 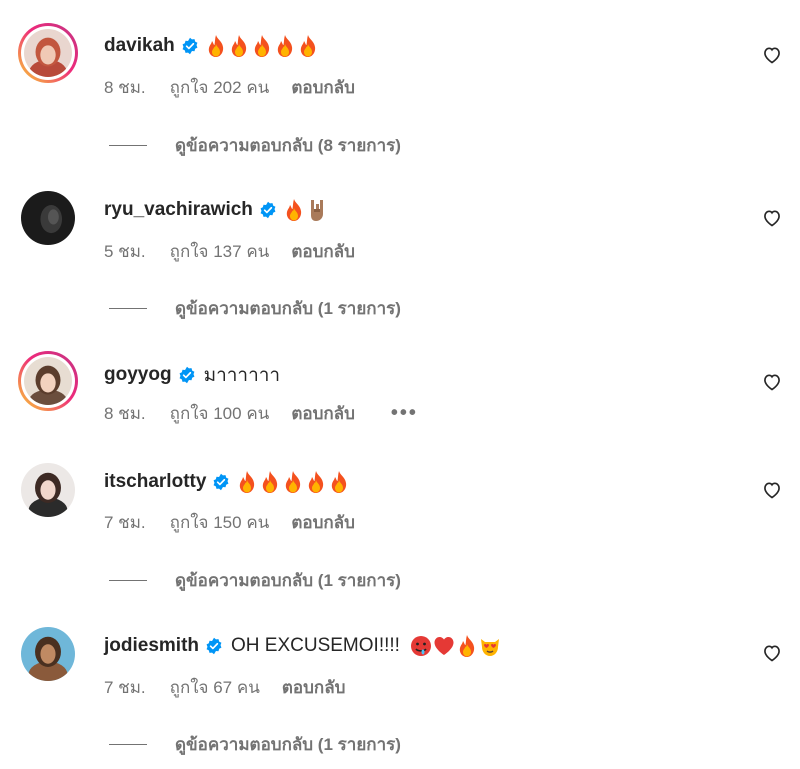 What do you see at coordinates (421, 646) in the screenshot?
I see `drooling-face-icon` at bounding box center [421, 646].